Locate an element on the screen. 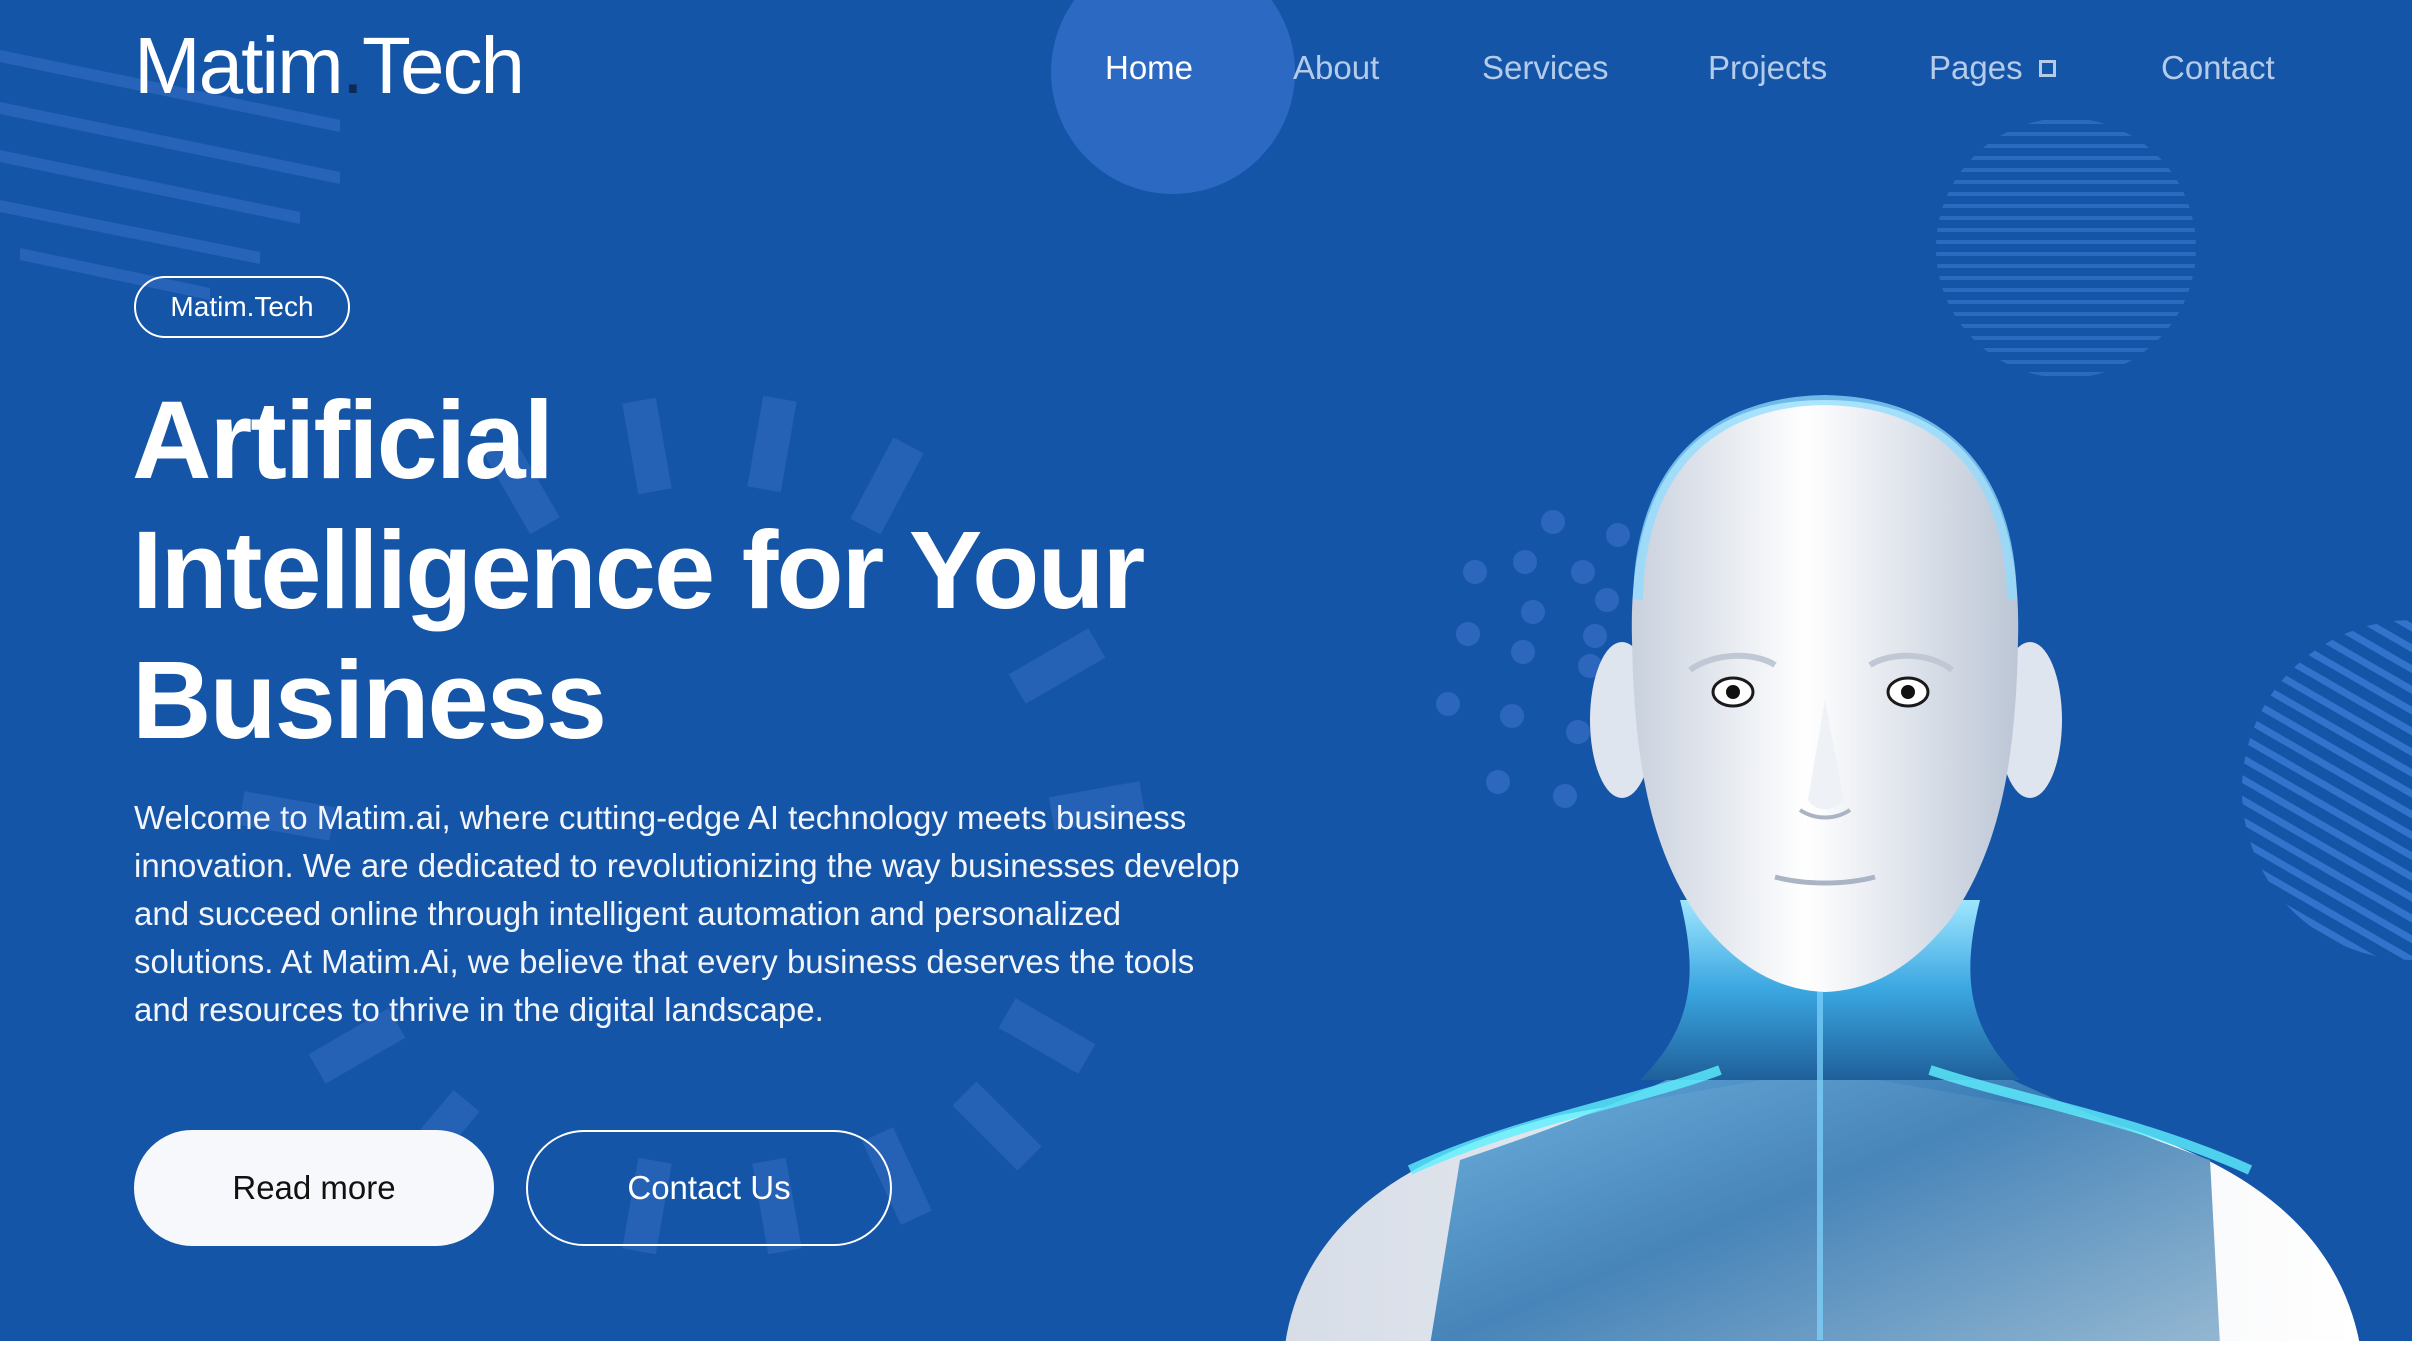 Image resolution: width=2412 pixels, height=1368 pixels. page-bottom-edge is located at coordinates (1206, 1354).